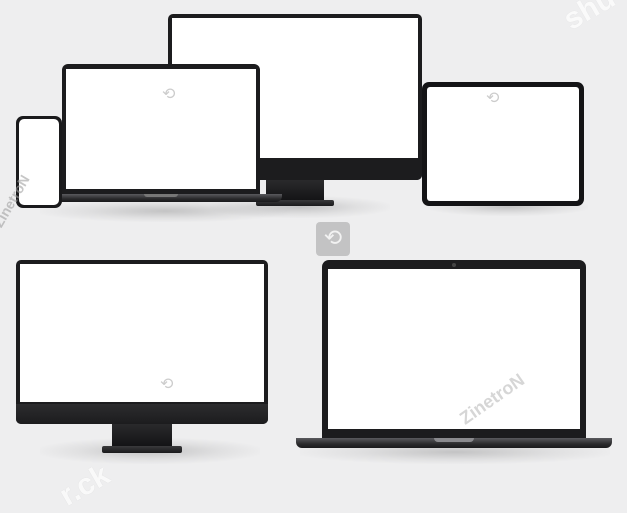 This screenshot has width=627, height=513. What do you see at coordinates (454, 265) in the screenshot?
I see `laptop-bottom-camera` at bounding box center [454, 265].